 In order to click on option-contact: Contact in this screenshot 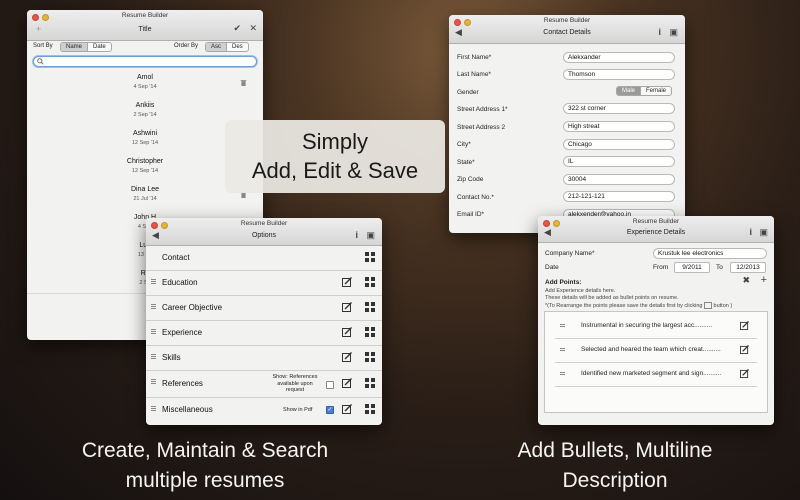, I will do `click(264, 258)`.